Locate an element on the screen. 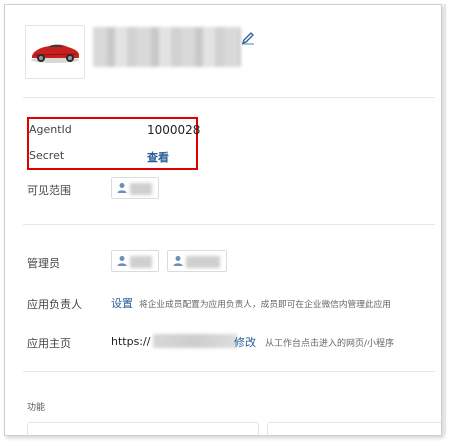  app-name-redacted is located at coordinates (167, 47).